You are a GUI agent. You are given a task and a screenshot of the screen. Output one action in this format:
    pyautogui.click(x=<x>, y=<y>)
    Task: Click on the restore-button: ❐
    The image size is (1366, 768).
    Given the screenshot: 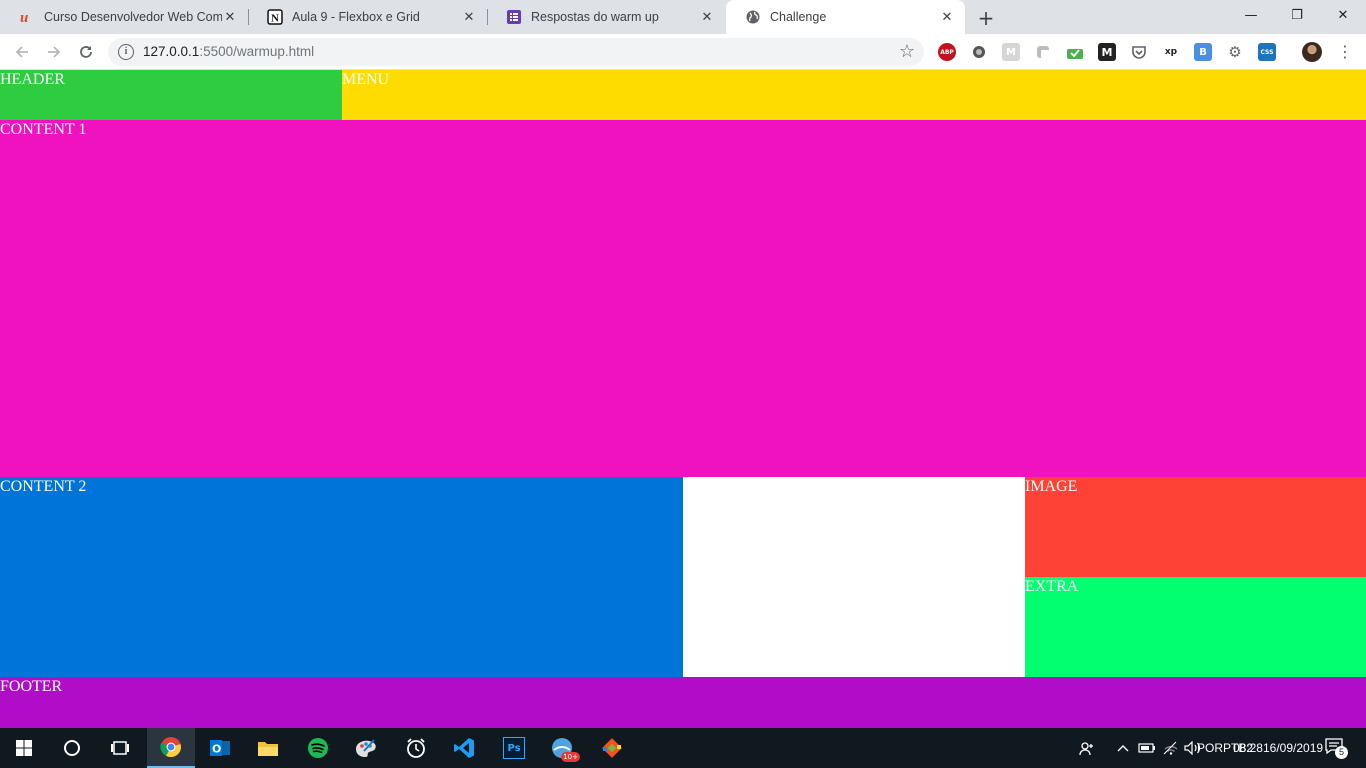 What is the action you would take?
    pyautogui.click(x=1297, y=15)
    